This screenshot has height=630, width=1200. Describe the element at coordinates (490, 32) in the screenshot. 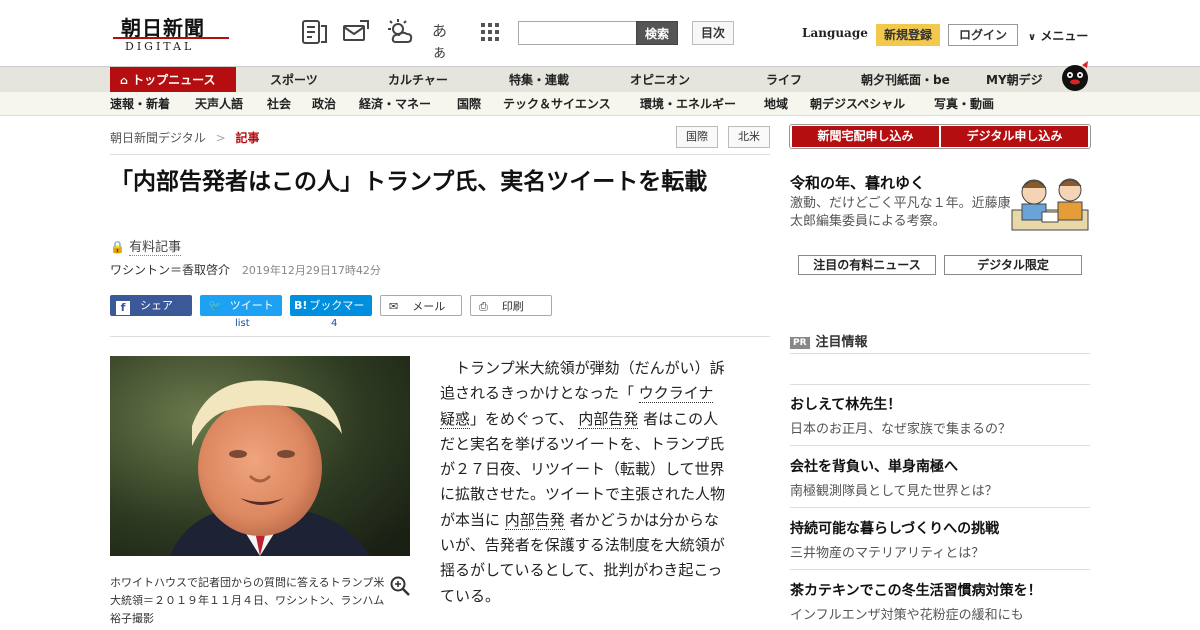

I see `grid-menu-icon` at that location.